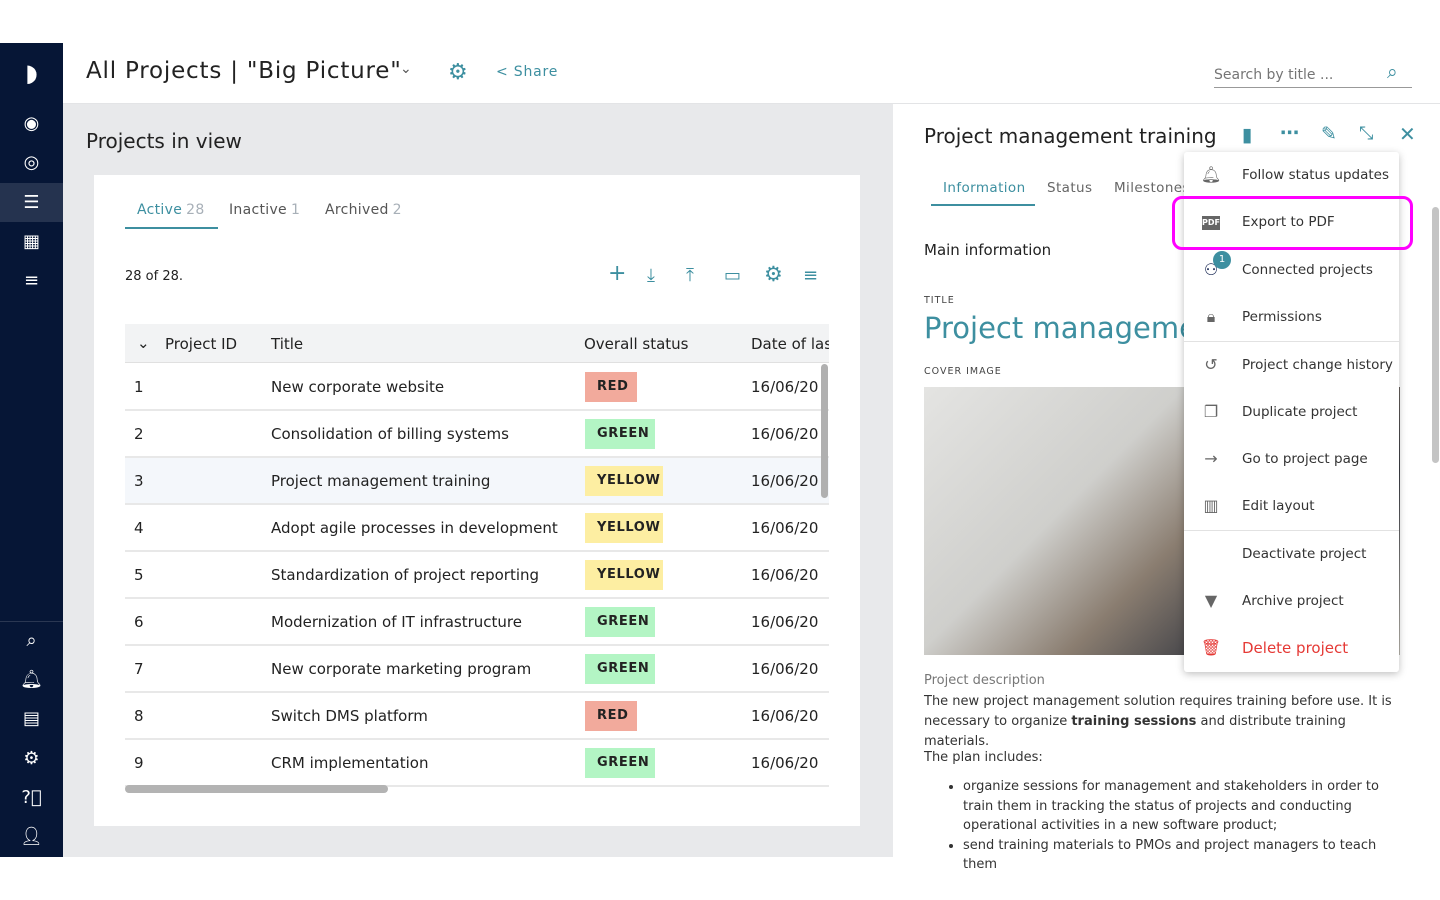 The width and height of the screenshot is (1440, 900). Describe the element at coordinates (31, 202) in the screenshot. I see `list-icon: ☰` at that location.